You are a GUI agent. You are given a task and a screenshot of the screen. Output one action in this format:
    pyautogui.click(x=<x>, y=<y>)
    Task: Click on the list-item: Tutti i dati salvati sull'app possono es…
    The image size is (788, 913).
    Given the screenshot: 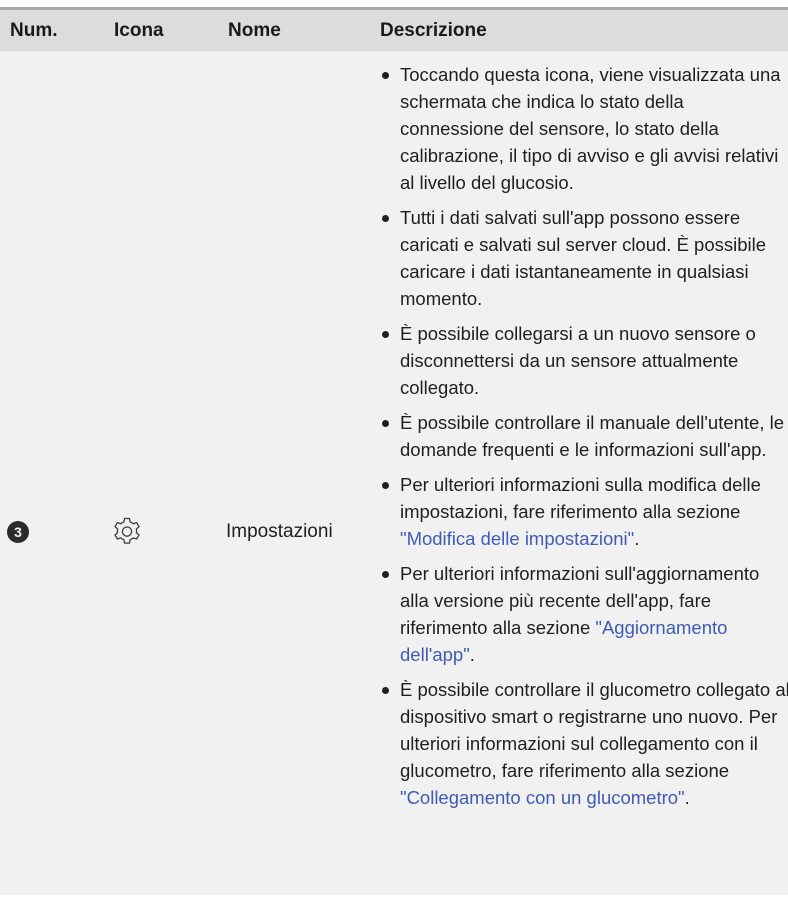 What is the action you would take?
    pyautogui.click(x=584, y=258)
    